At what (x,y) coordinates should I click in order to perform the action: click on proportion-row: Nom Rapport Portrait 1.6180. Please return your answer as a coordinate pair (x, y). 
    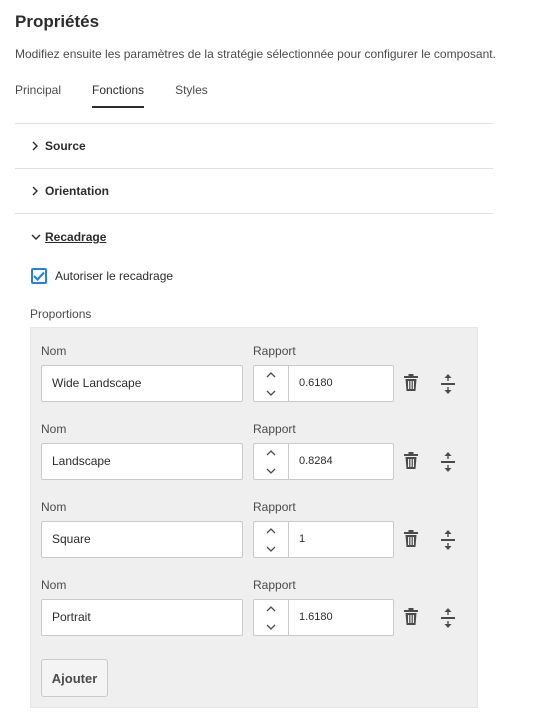
    Looking at the image, I should click on (254, 617).